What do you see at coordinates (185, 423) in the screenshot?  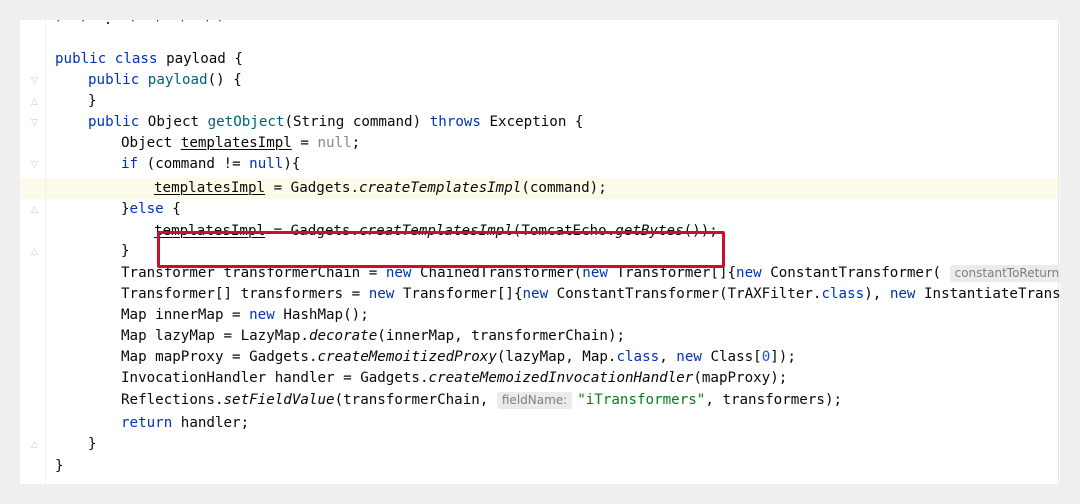 I see `code-text: return handler;` at bounding box center [185, 423].